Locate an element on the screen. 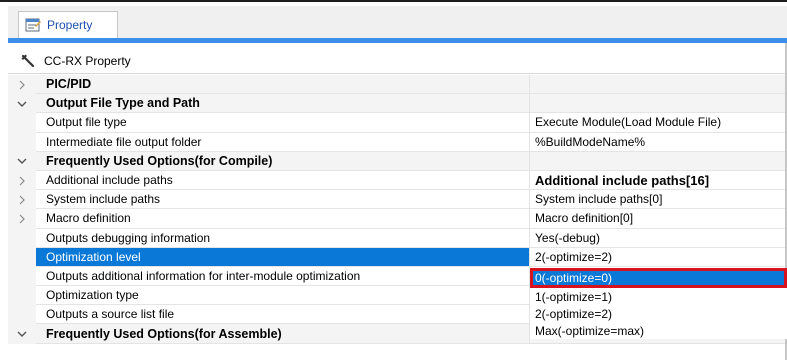 The height and width of the screenshot is (360, 787). category-row: Output File Type and Path is located at coordinates (397, 104).